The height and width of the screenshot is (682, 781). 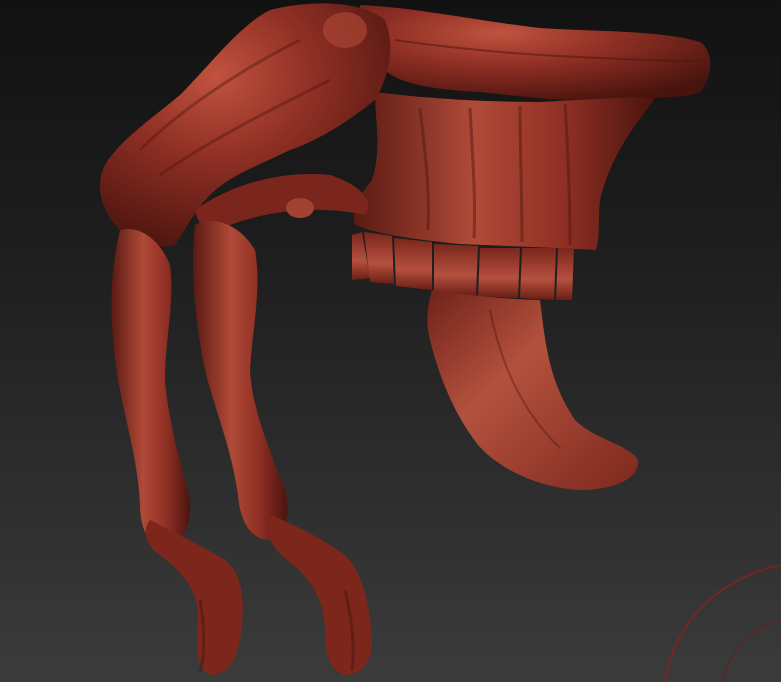 I want to click on snout-slab, so click(x=535, y=53).